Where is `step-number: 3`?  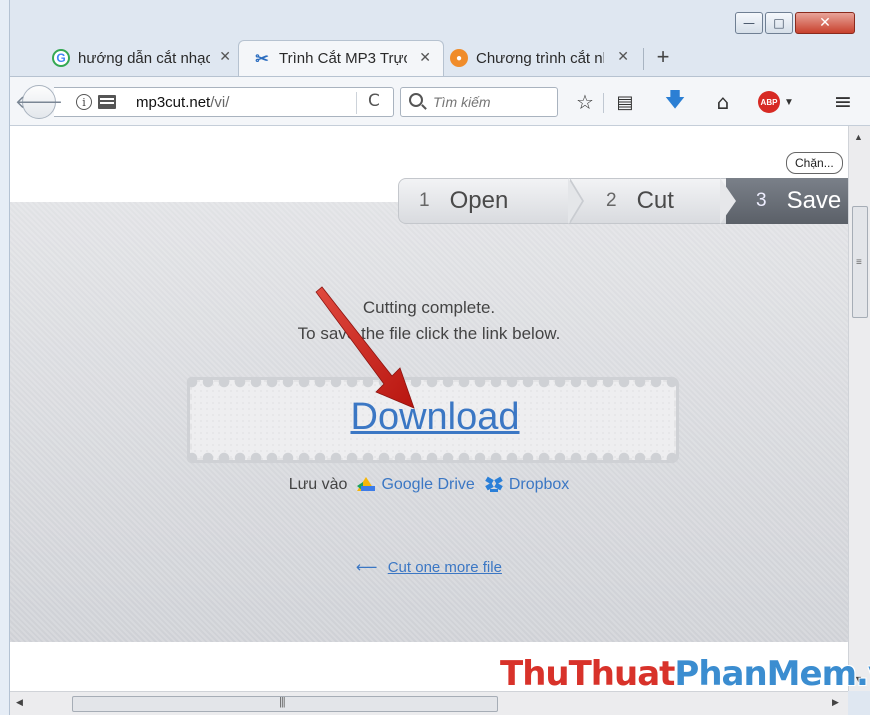
step-number: 3 is located at coordinates (761, 200).